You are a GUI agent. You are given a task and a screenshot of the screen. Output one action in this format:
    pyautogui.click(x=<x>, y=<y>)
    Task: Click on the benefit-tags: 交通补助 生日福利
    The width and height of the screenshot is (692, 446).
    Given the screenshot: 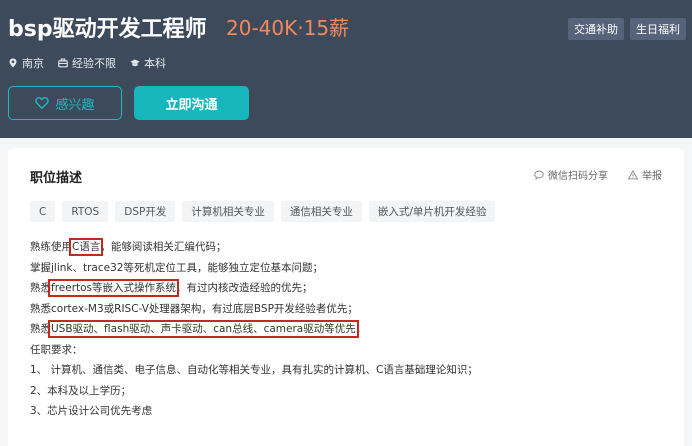 What is the action you would take?
    pyautogui.click(x=627, y=29)
    